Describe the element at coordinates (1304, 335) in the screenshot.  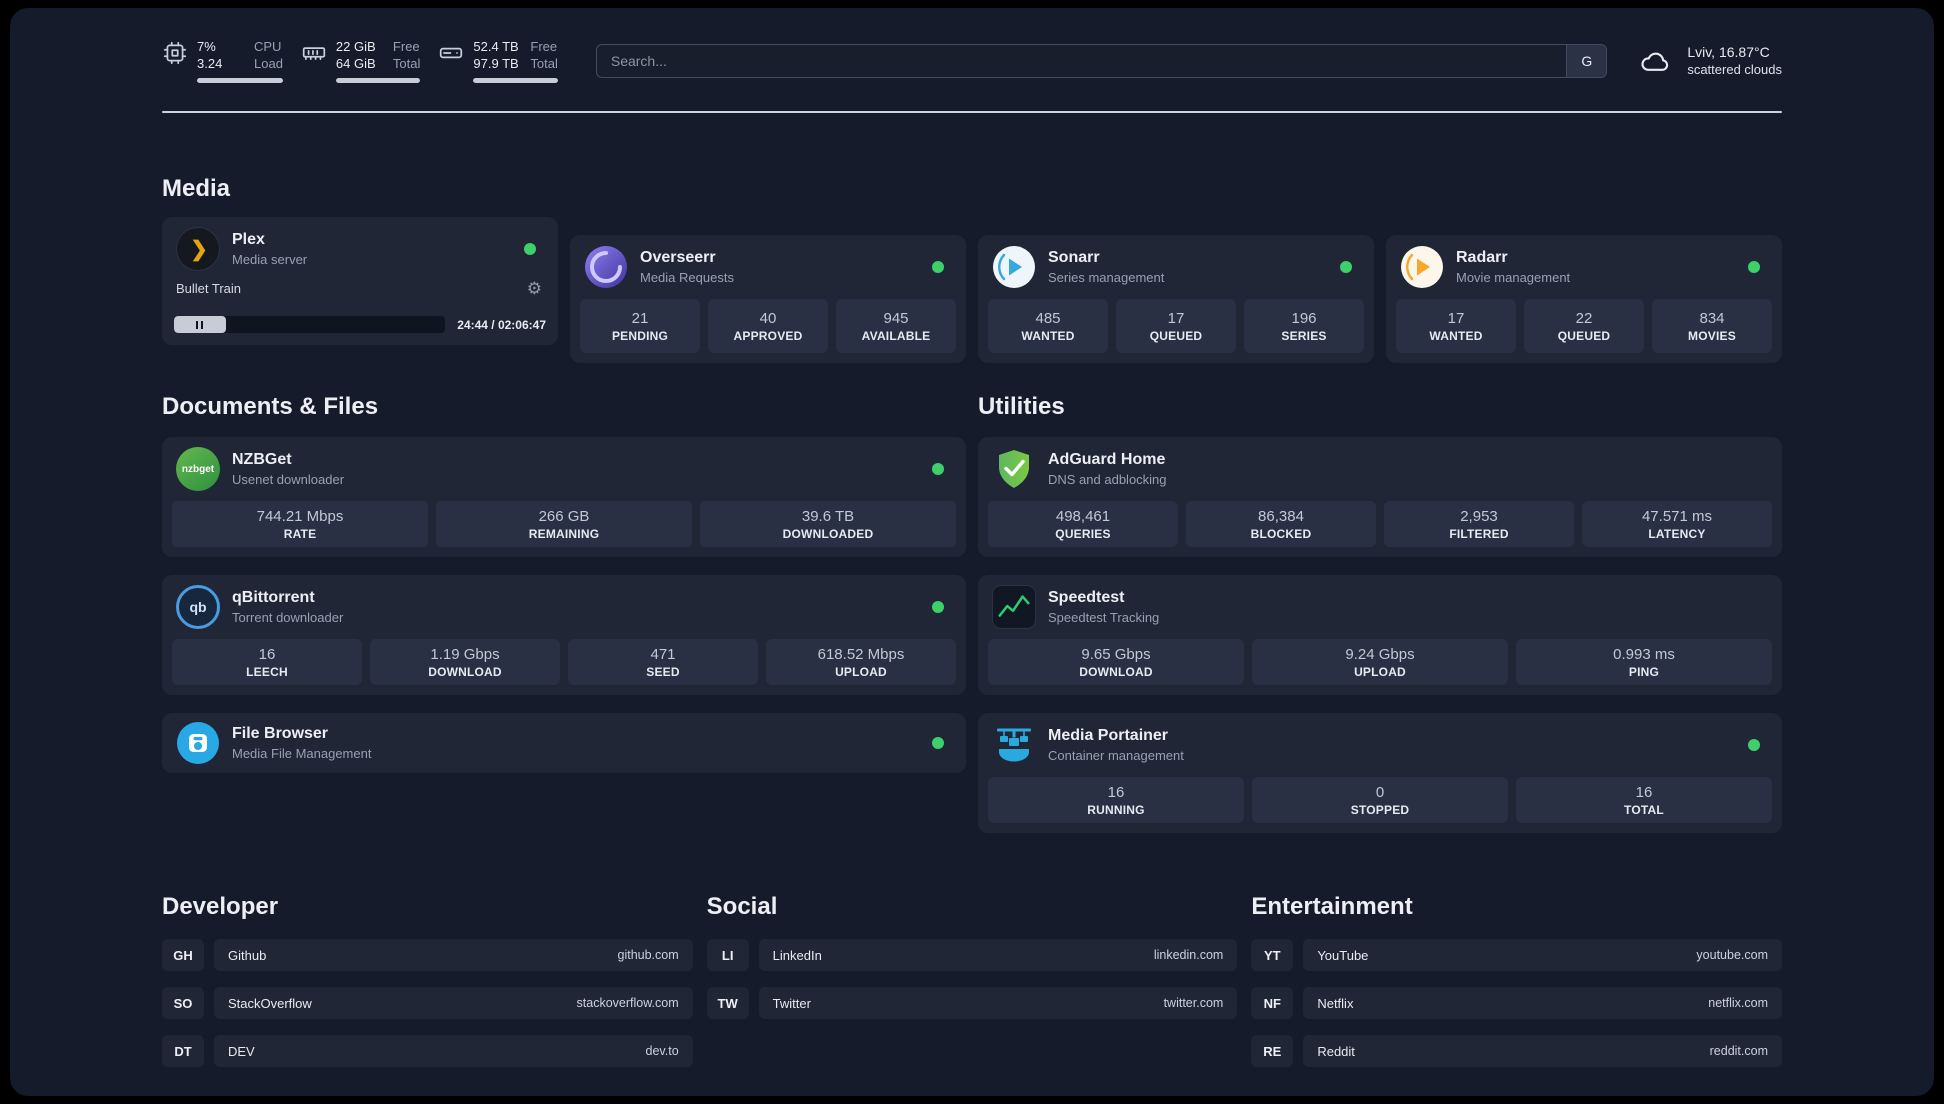
I see `stat-label: SERIES` at that location.